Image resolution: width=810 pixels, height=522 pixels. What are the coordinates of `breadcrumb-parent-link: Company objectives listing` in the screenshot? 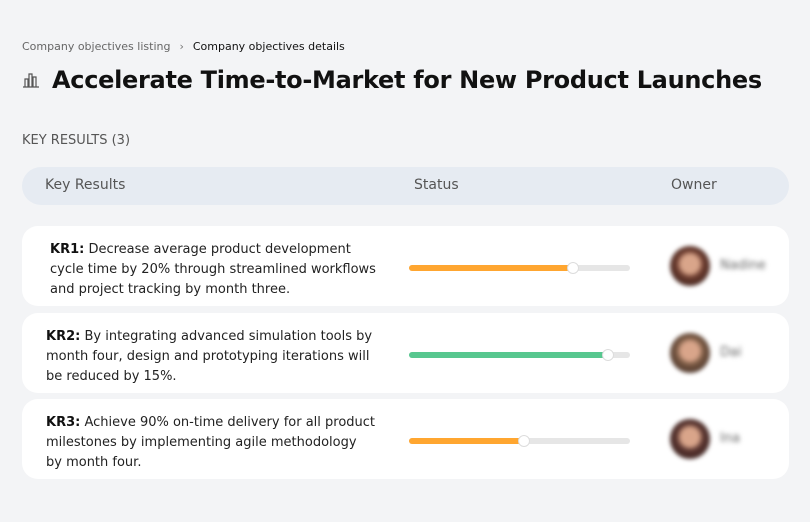 It's located at (96, 46).